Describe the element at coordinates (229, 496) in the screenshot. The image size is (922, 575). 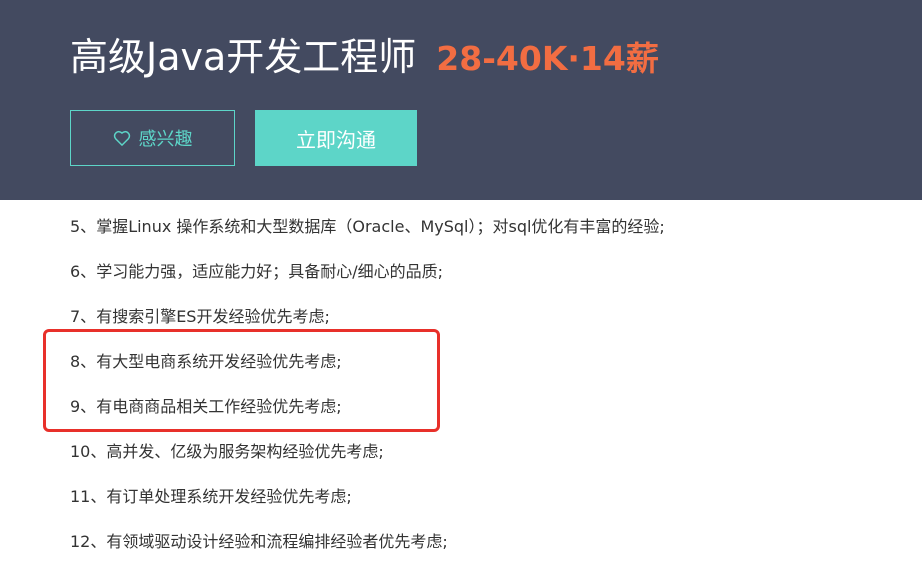
I see `item-text: 有订单处理系统开发经验优先考虑;` at that location.